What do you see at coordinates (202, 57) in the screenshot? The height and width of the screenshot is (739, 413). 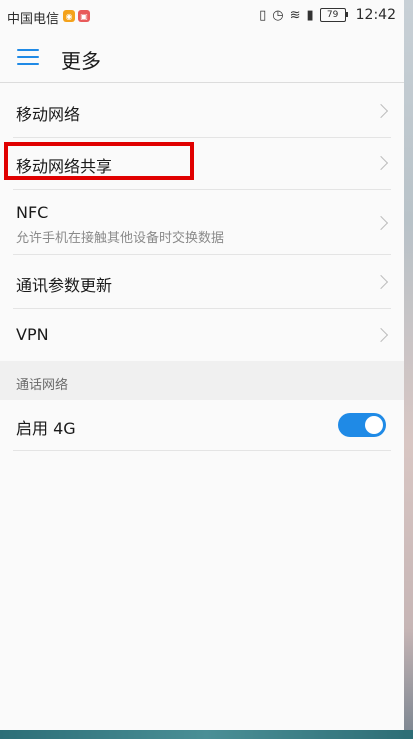 I see `app-header: 更多` at bounding box center [202, 57].